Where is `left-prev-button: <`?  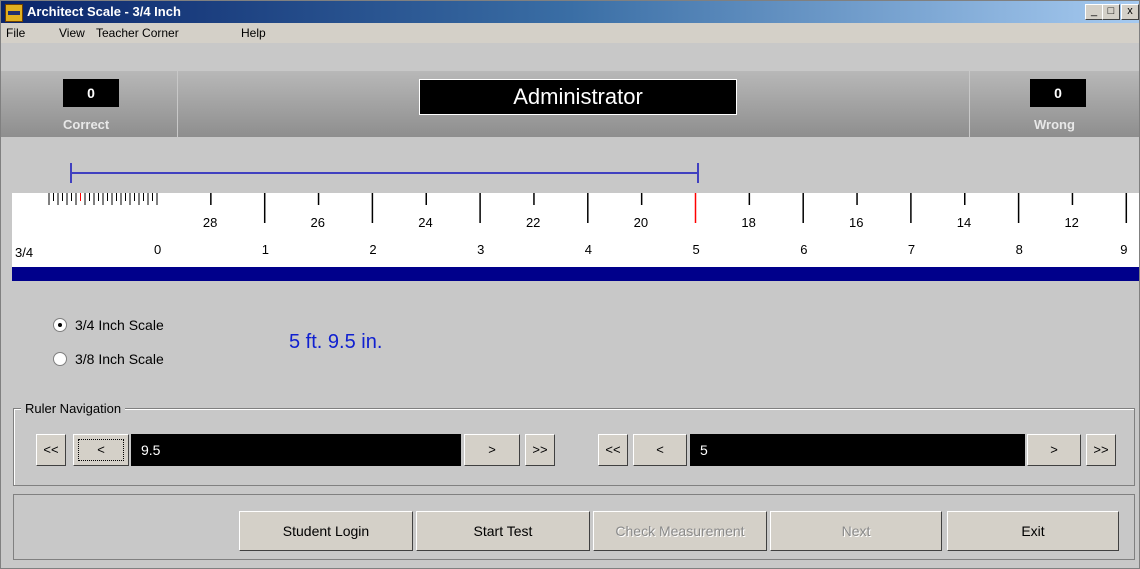
left-prev-button: < is located at coordinates (101, 450).